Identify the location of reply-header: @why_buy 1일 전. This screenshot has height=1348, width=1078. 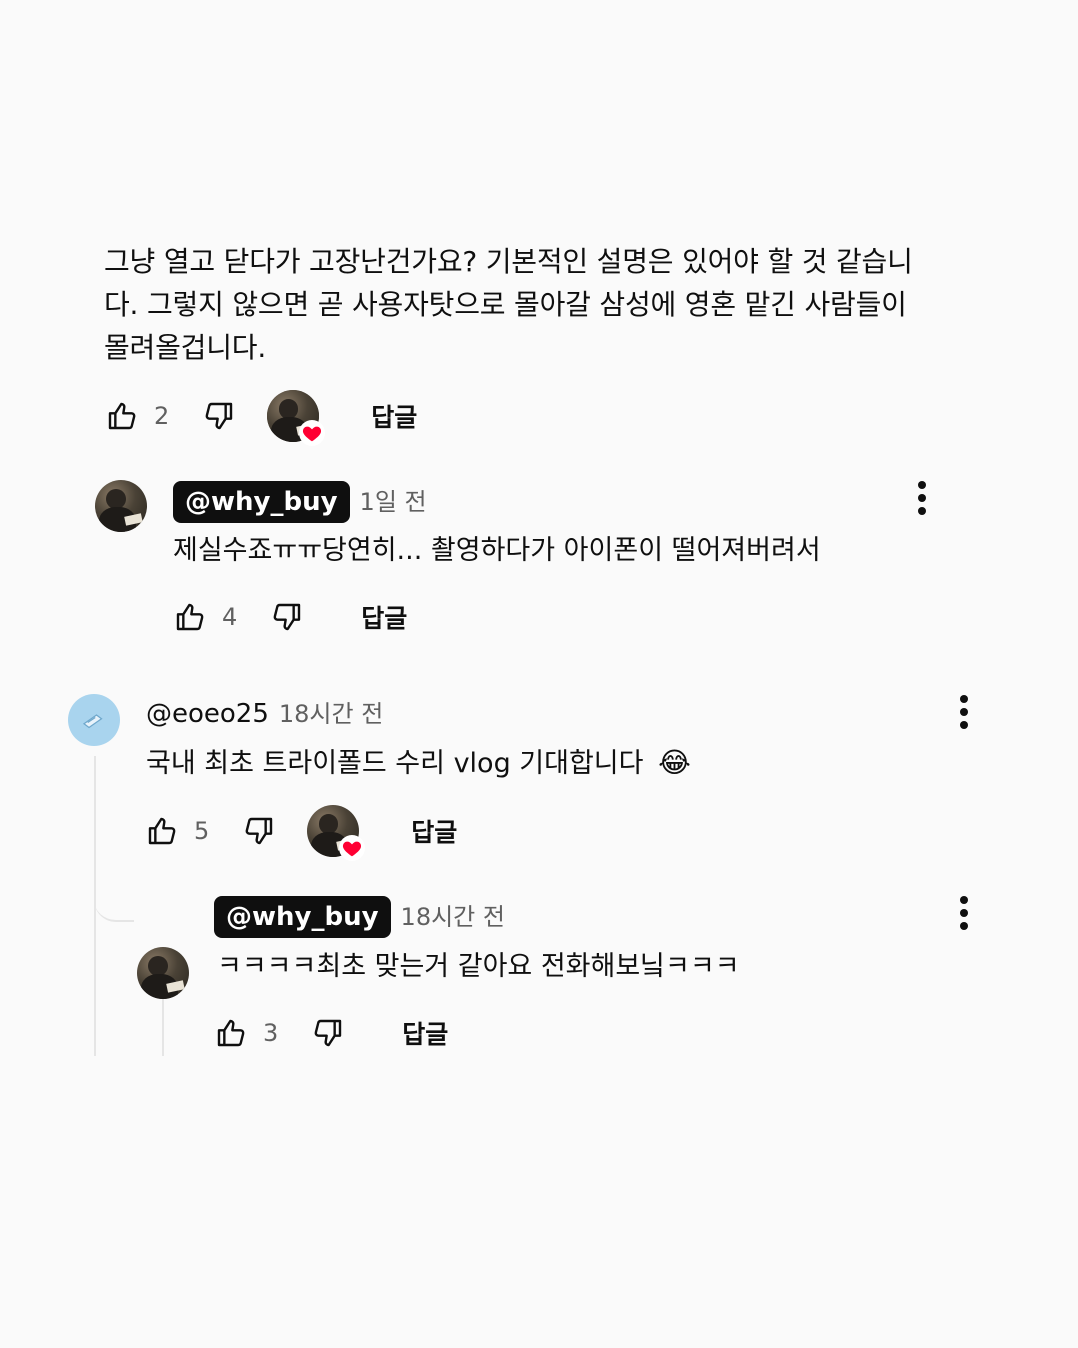
(300, 502).